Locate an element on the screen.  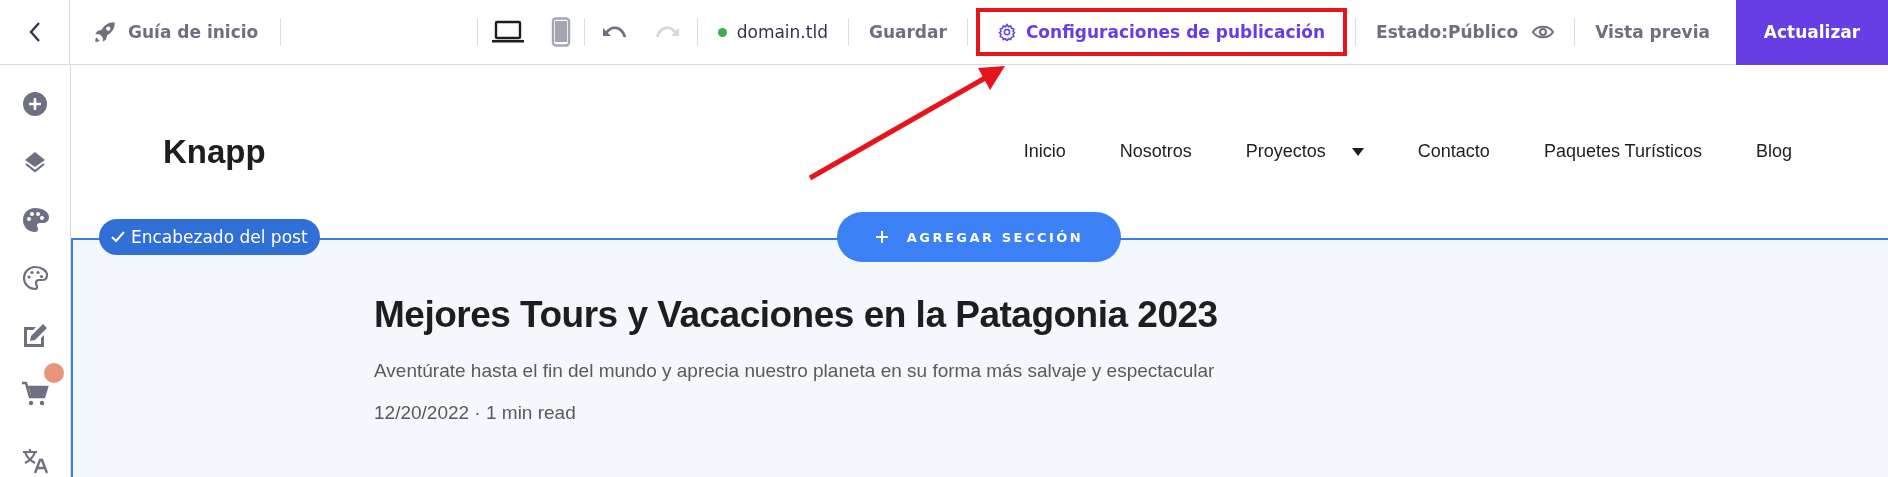
save-button: Guardar is located at coordinates (907, 32).